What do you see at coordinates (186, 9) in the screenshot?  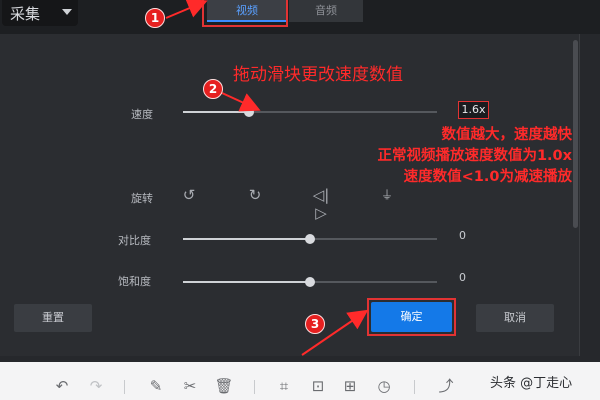 I see `arrow-to-tab` at bounding box center [186, 9].